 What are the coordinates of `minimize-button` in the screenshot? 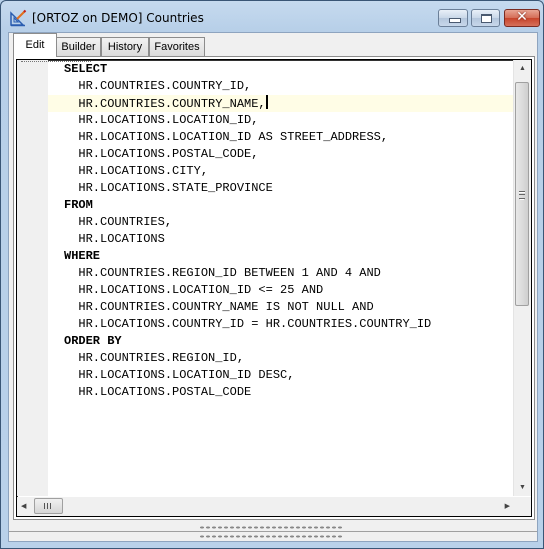 It's located at (453, 18).